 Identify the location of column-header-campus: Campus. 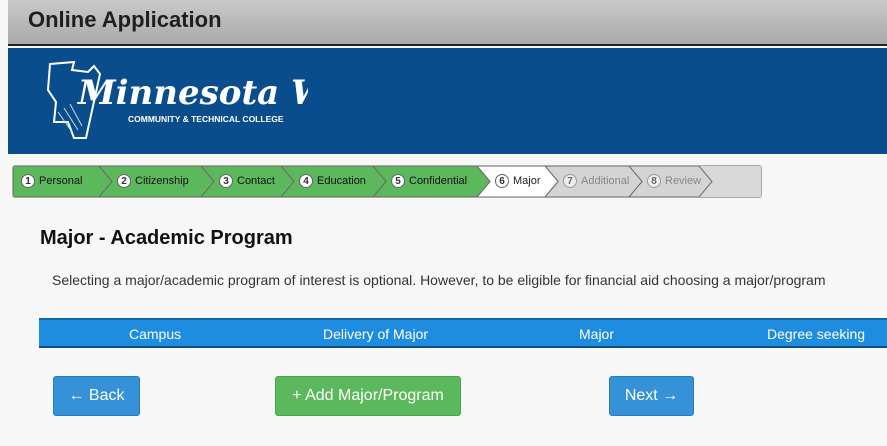
(155, 334).